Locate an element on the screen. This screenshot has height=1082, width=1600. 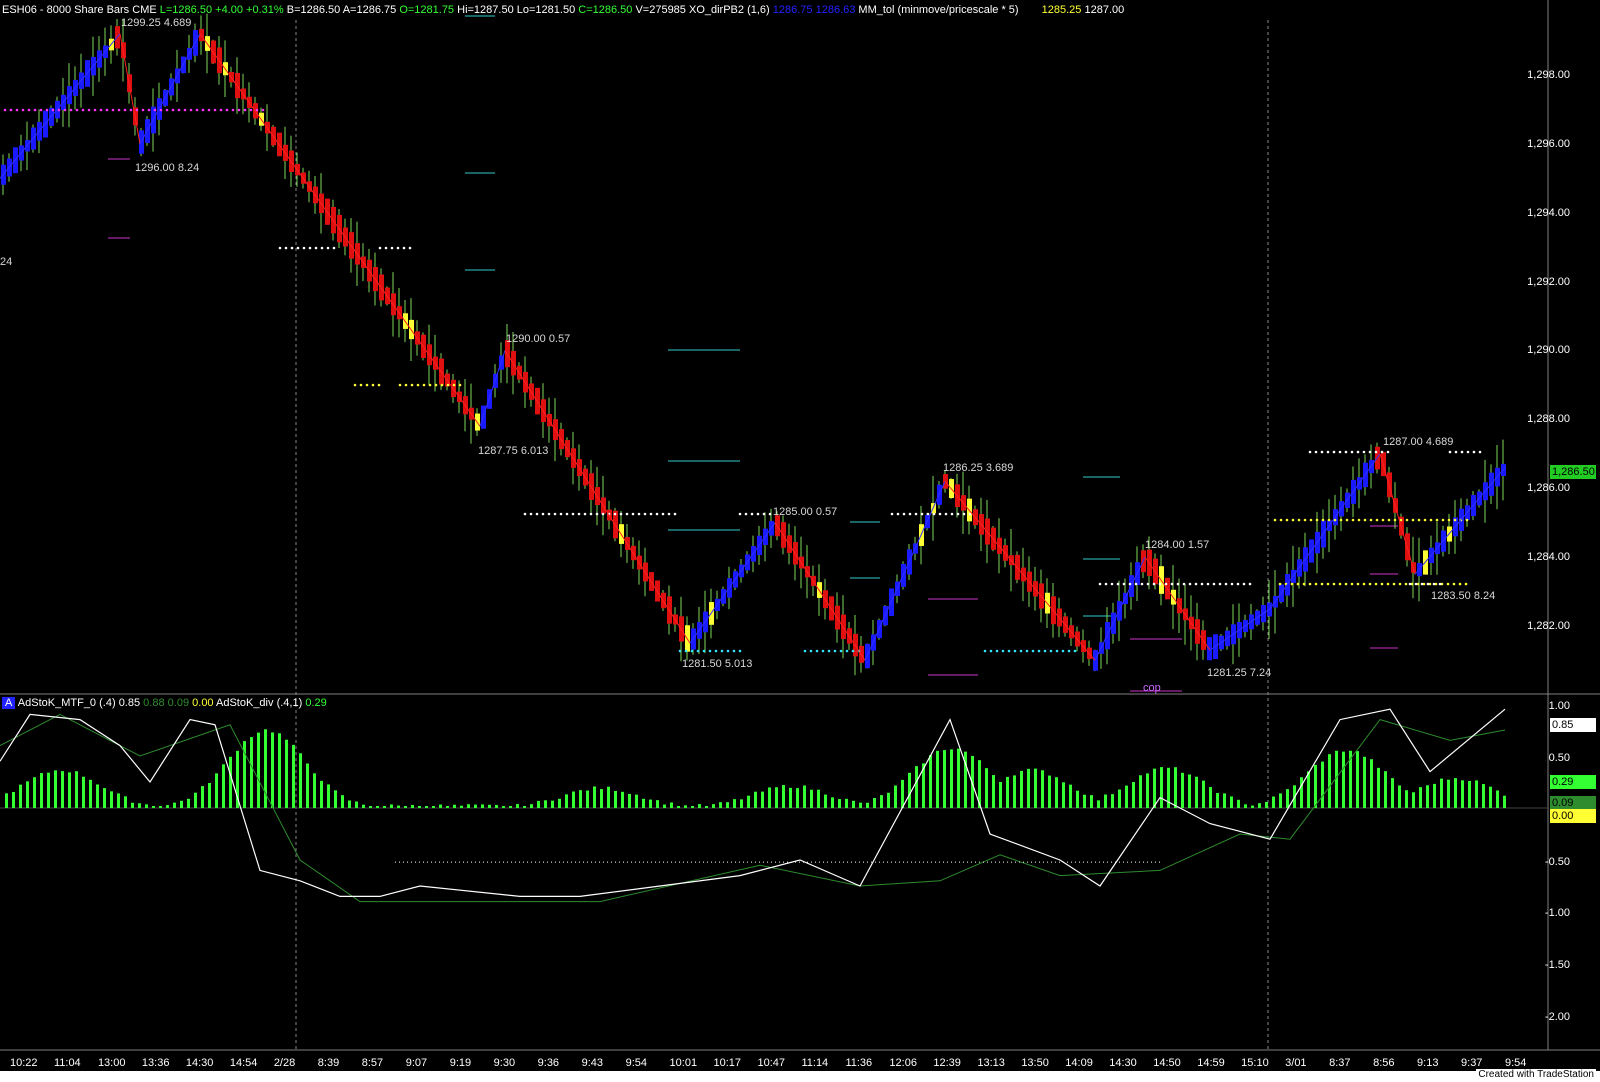
swing-label: 1287.75 6.013 is located at coordinates (513, 451).